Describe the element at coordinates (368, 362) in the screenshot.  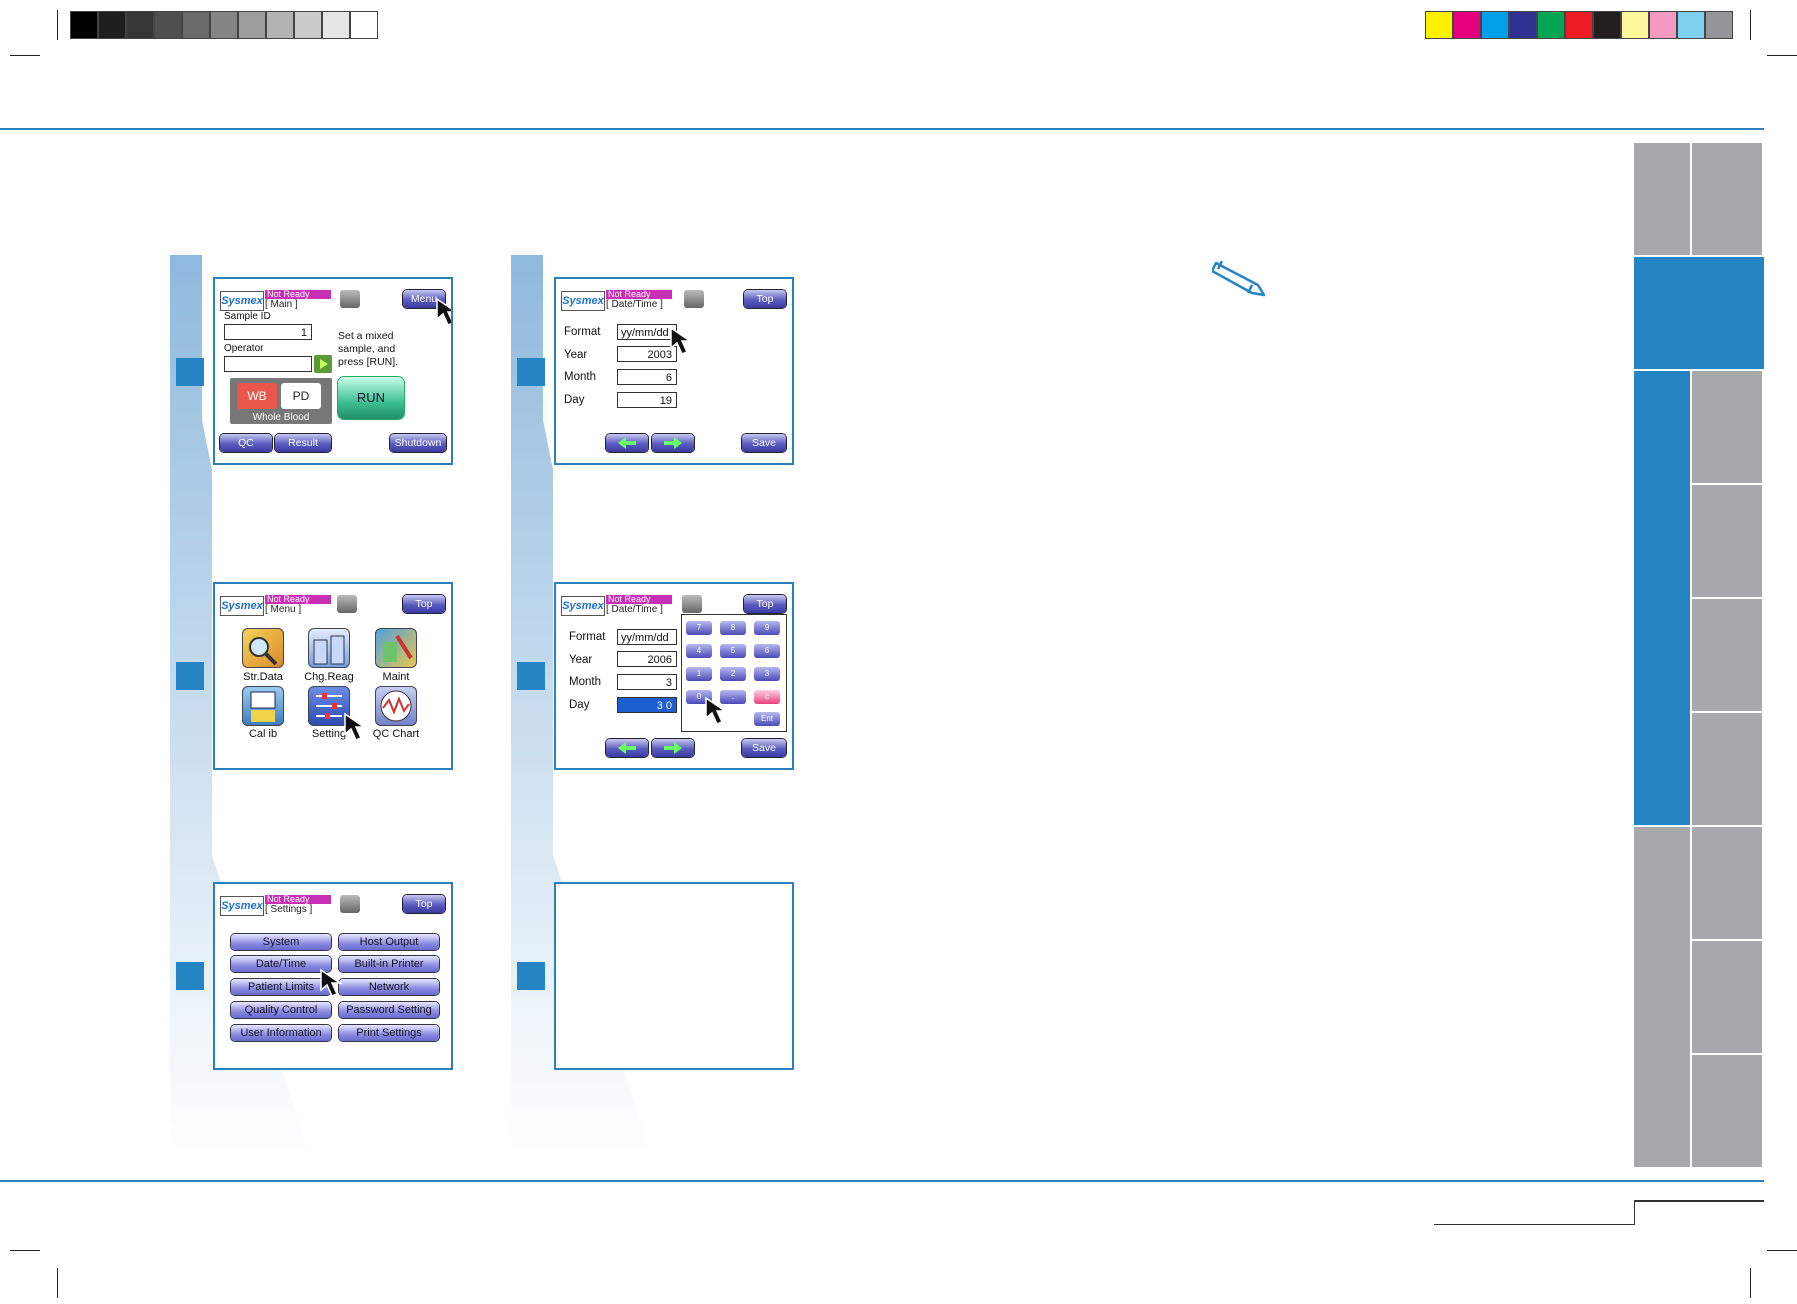
I see `instruction-line-3: press [RUN].` at that location.